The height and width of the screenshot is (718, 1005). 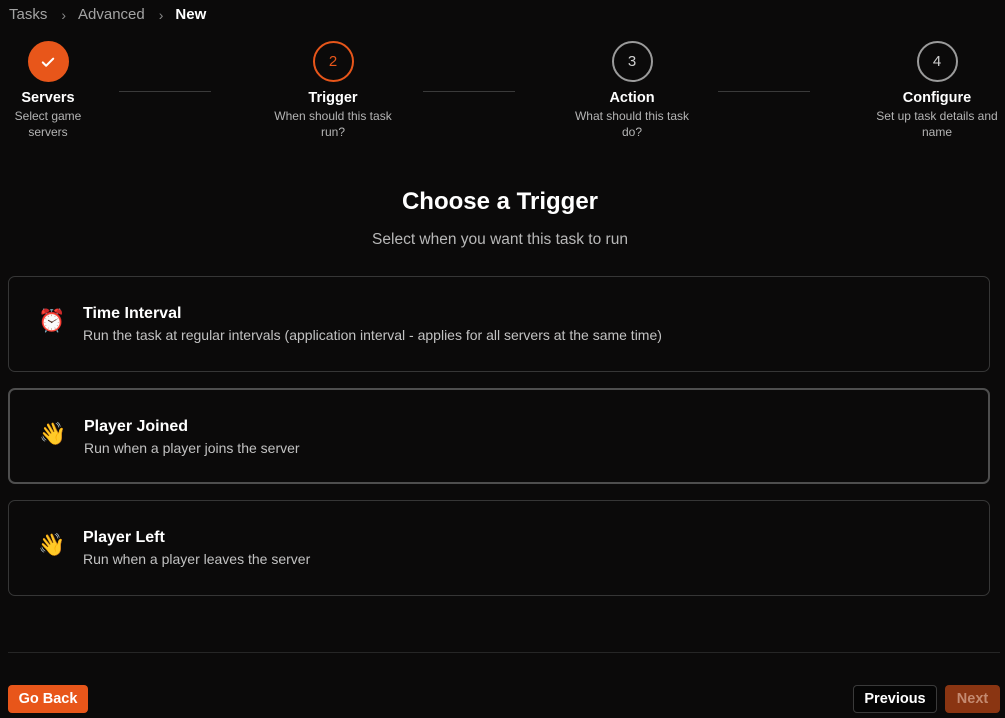 What do you see at coordinates (937, 98) in the screenshot?
I see `step-title: Configure` at bounding box center [937, 98].